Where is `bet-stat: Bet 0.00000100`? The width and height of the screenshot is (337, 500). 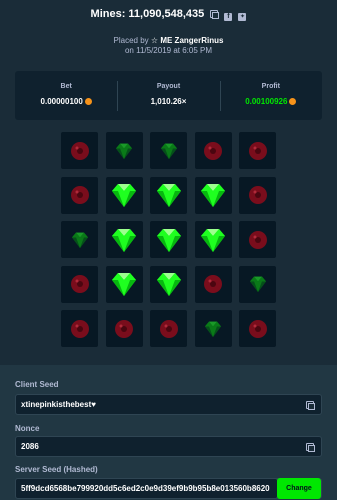 bet-stat: Bet 0.00000100 is located at coordinates (66, 95).